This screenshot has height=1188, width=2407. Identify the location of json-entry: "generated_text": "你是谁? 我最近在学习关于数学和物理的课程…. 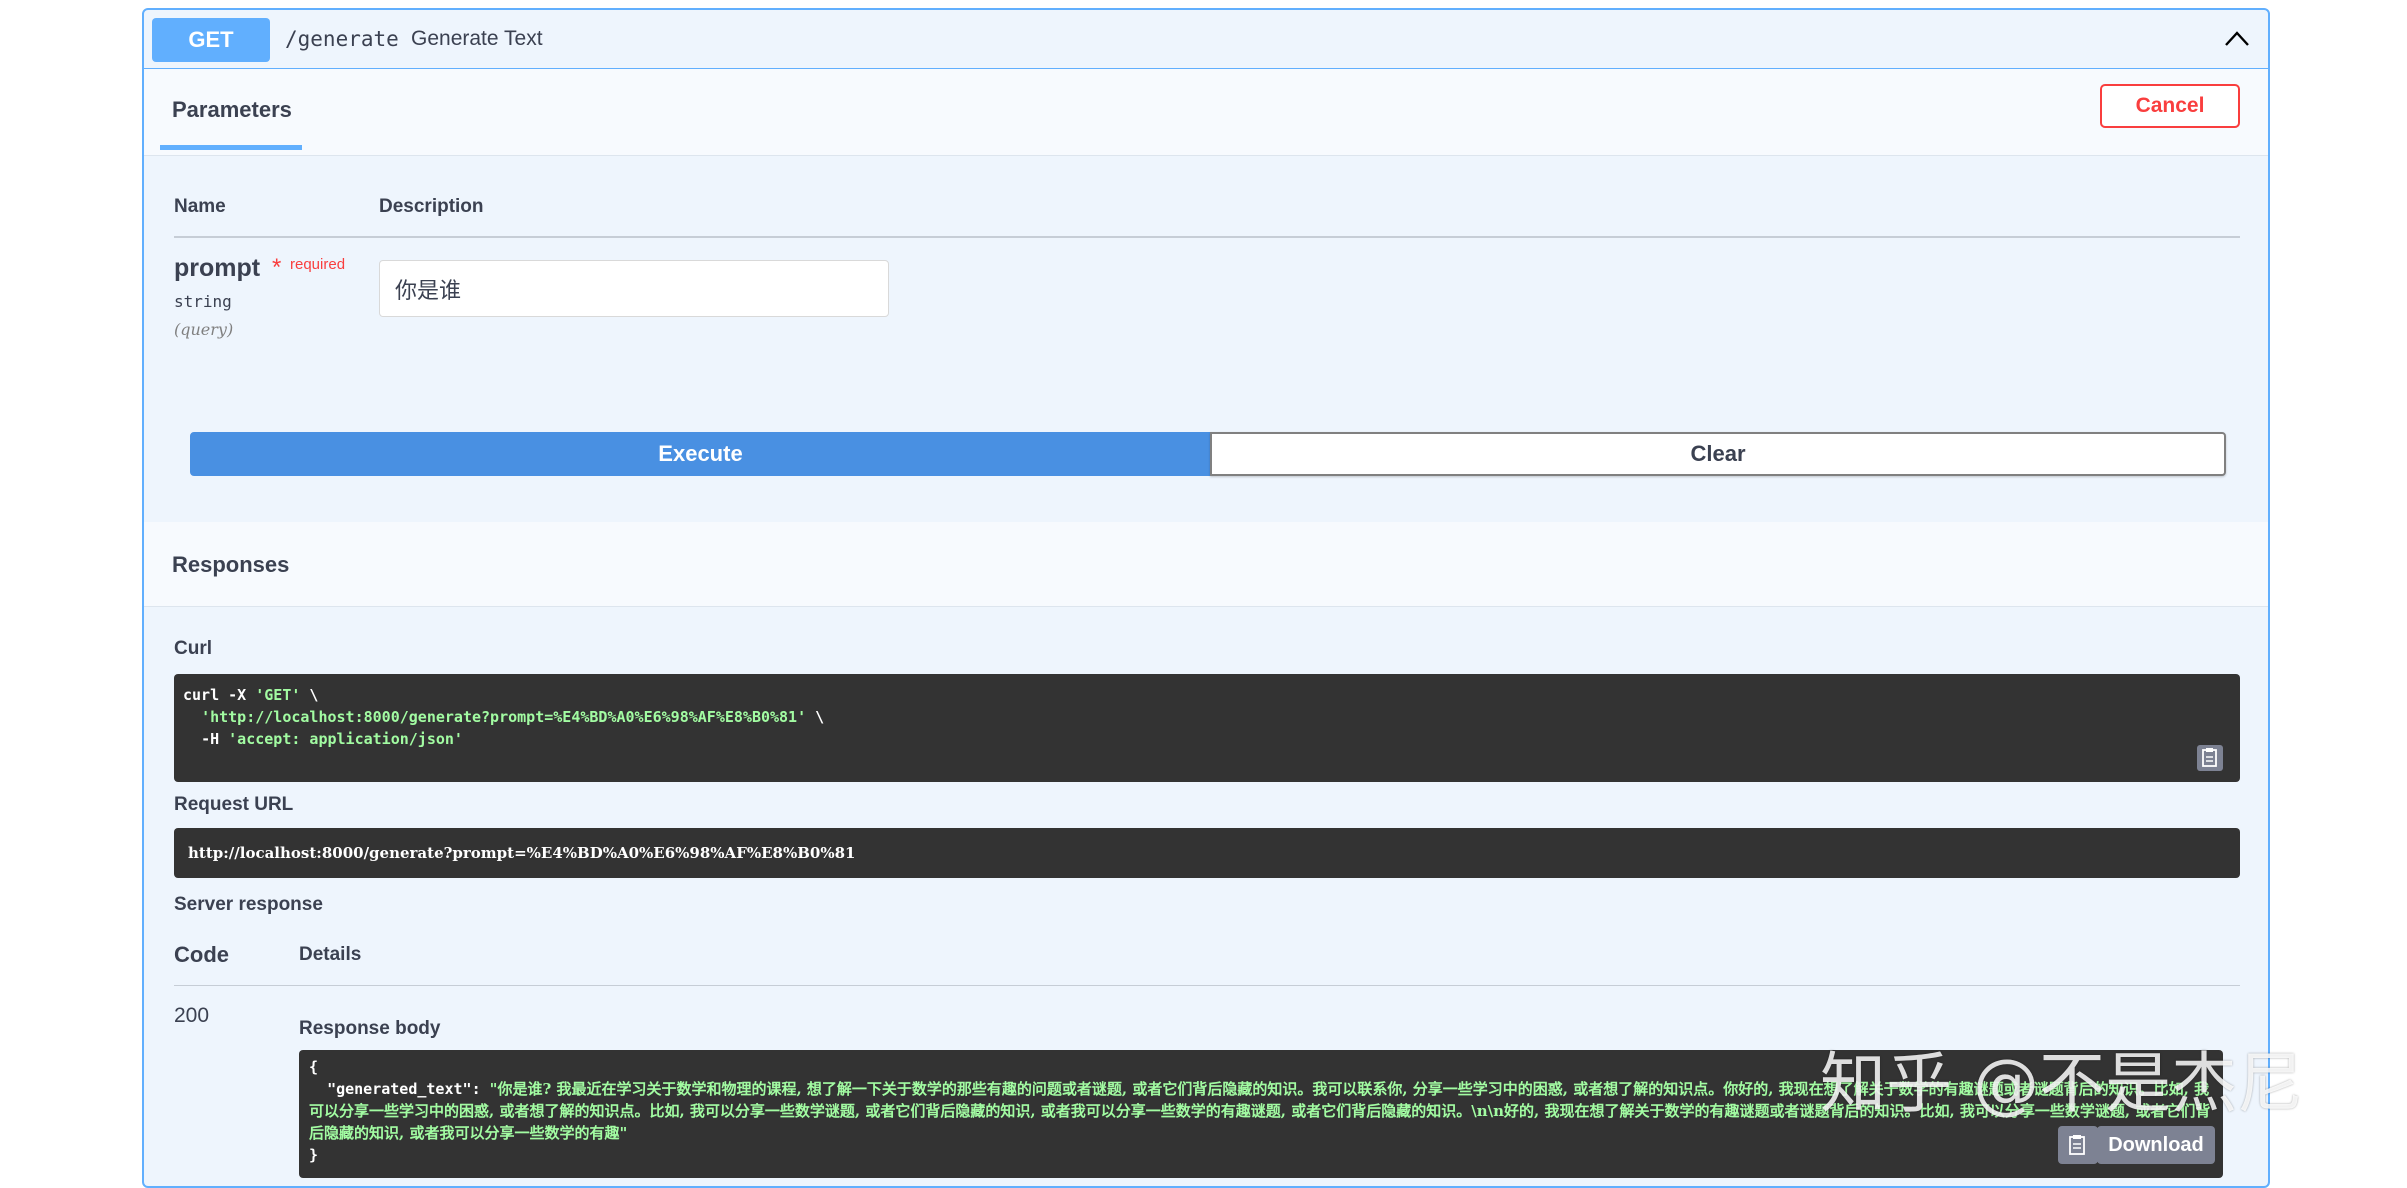
(1260, 1111).